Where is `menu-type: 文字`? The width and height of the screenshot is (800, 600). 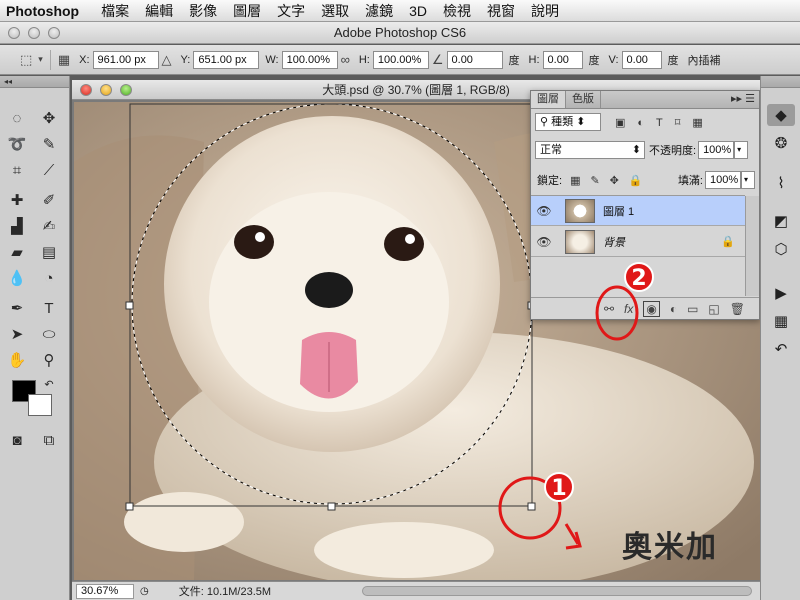 menu-type: 文字 is located at coordinates (291, 11).